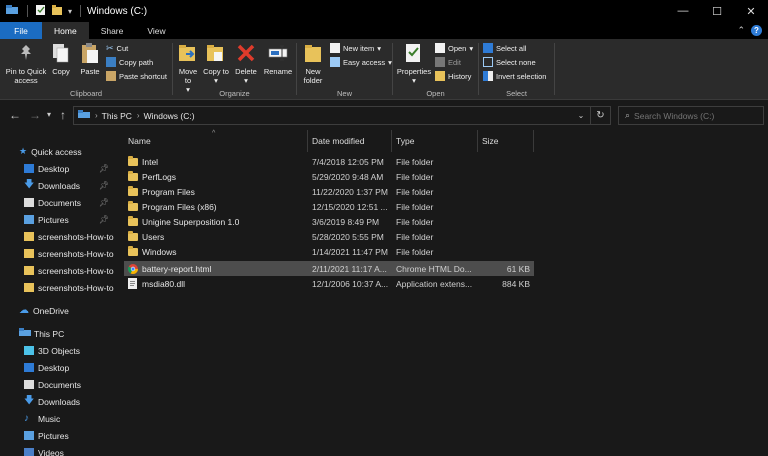 This screenshot has width=768, height=456. I want to click on column-header-date-modified: Date modified, so click(350, 141).